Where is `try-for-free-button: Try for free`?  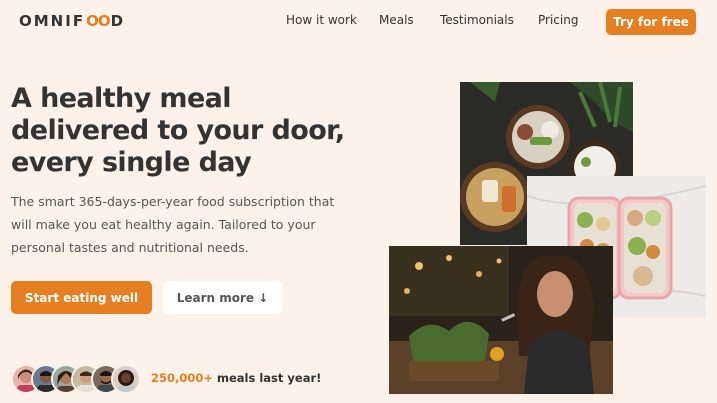 try-for-free-button: Try for free is located at coordinates (651, 22).